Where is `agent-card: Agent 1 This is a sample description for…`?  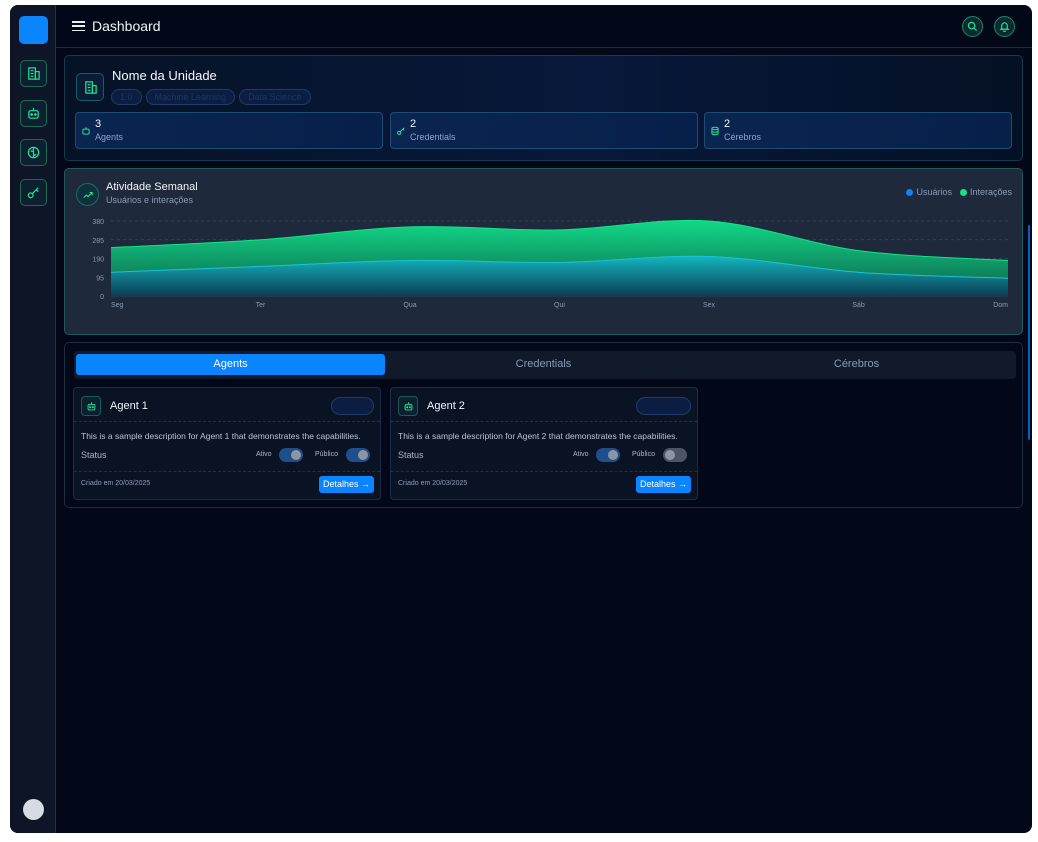 agent-card: Agent 1 This is a sample description for… is located at coordinates (227, 443).